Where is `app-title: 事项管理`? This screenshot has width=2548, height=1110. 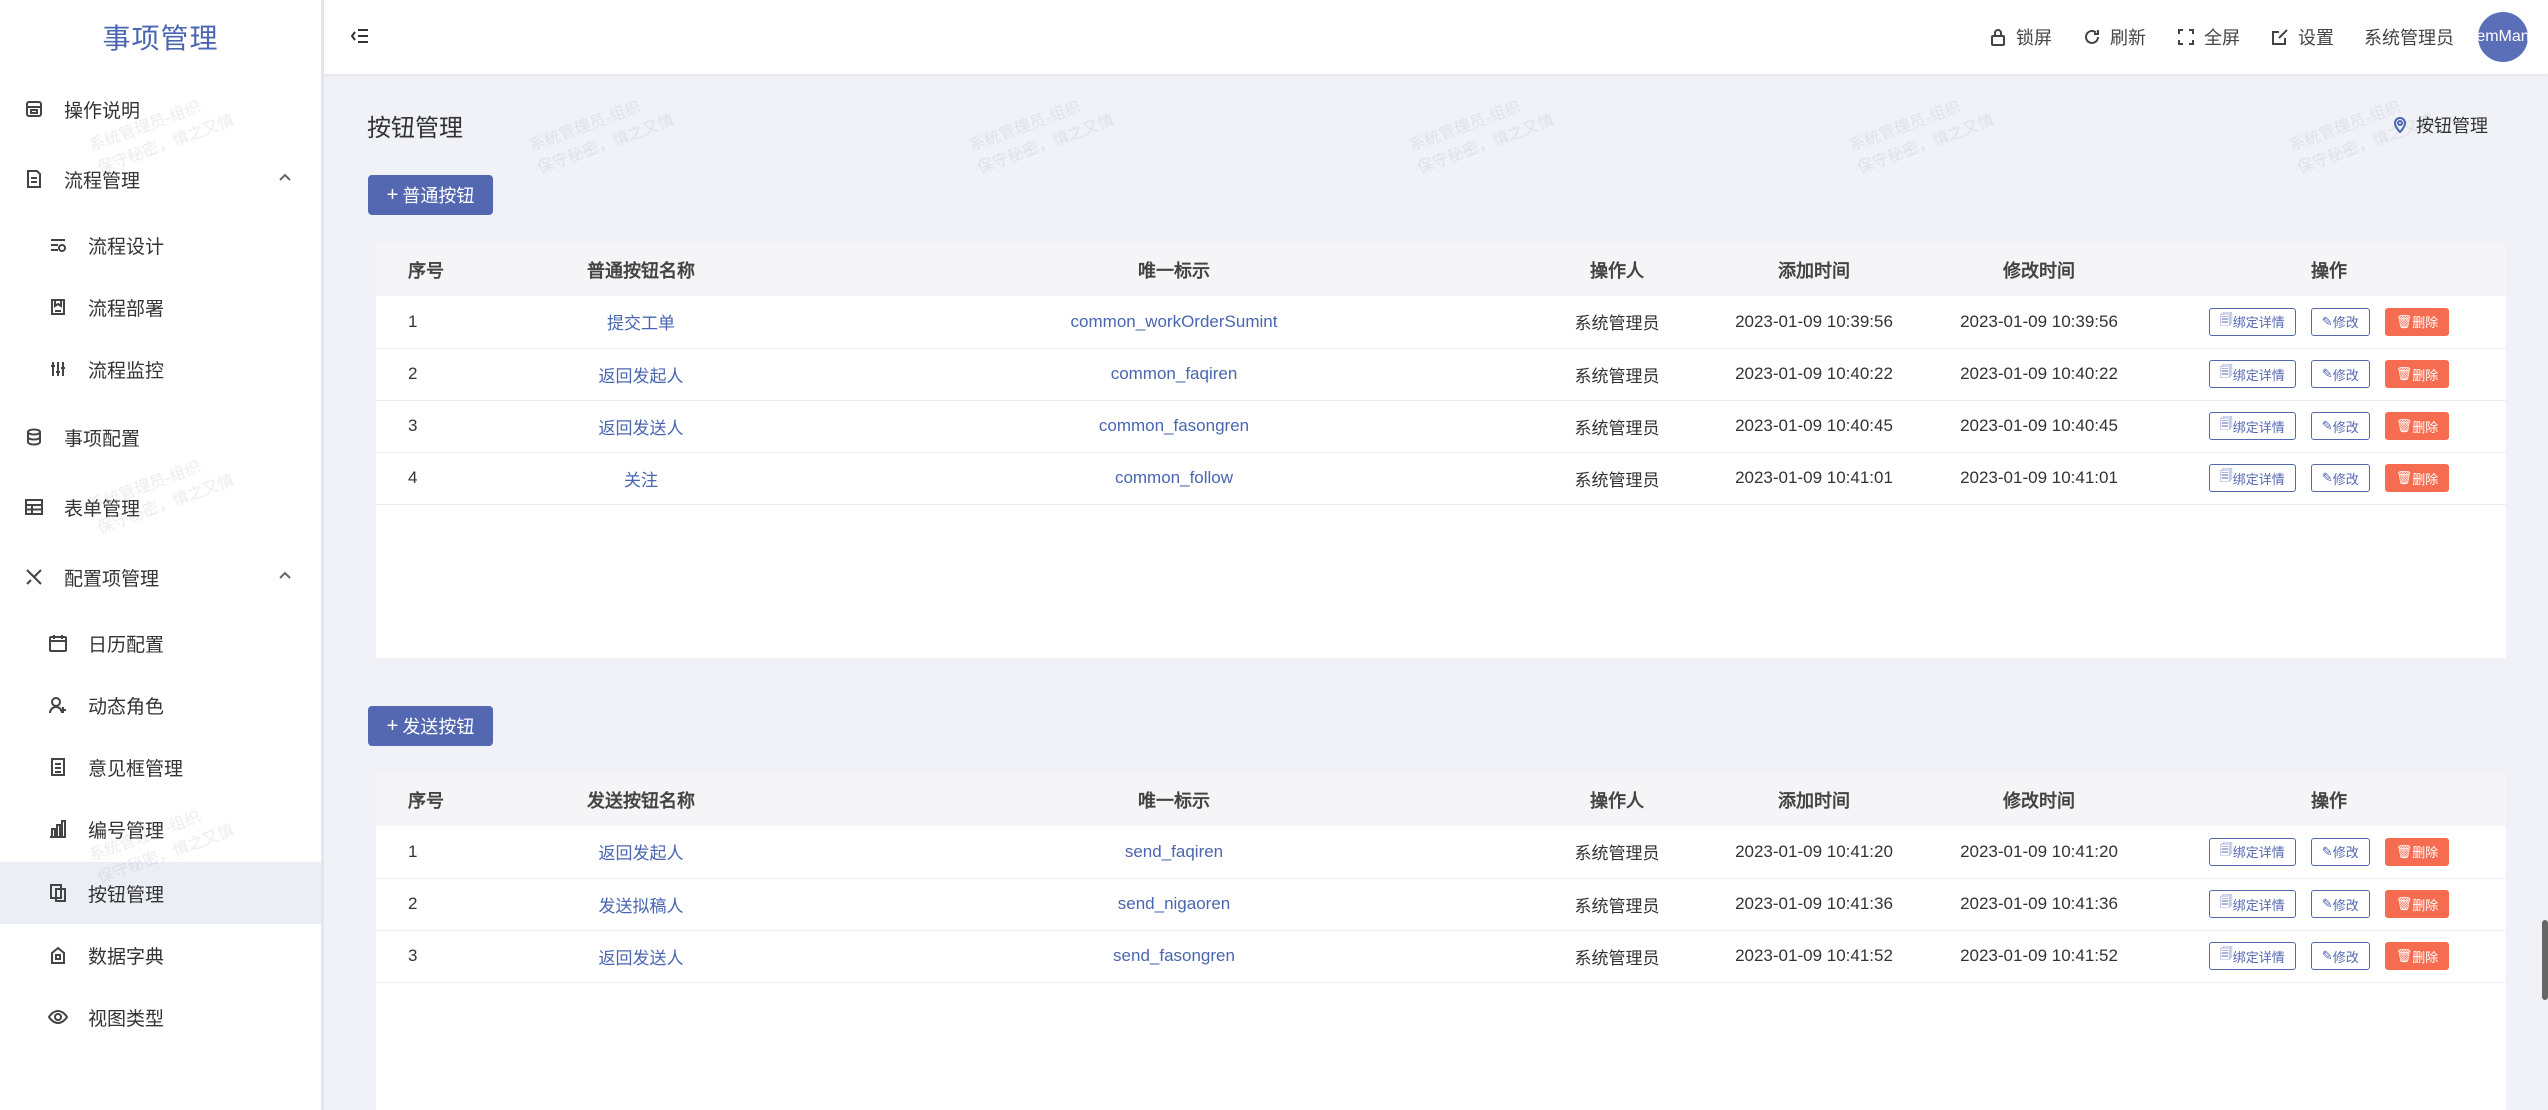
app-title: 事项管理 is located at coordinates (160, 38).